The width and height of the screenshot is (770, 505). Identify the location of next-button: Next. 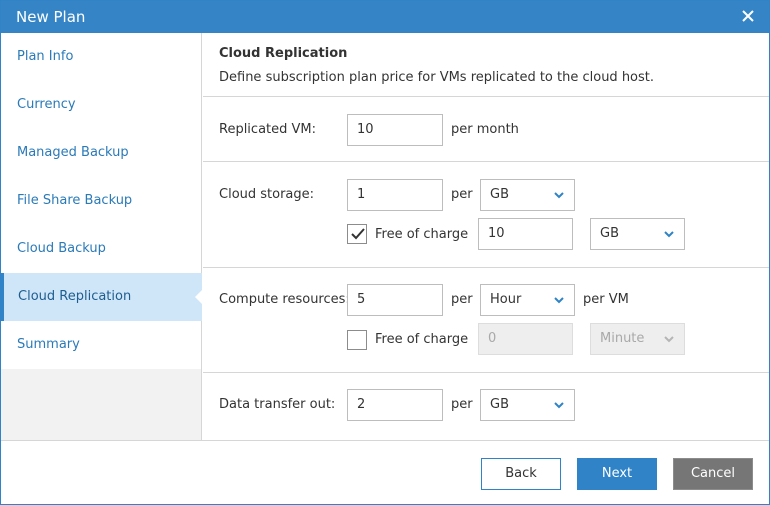
(617, 474).